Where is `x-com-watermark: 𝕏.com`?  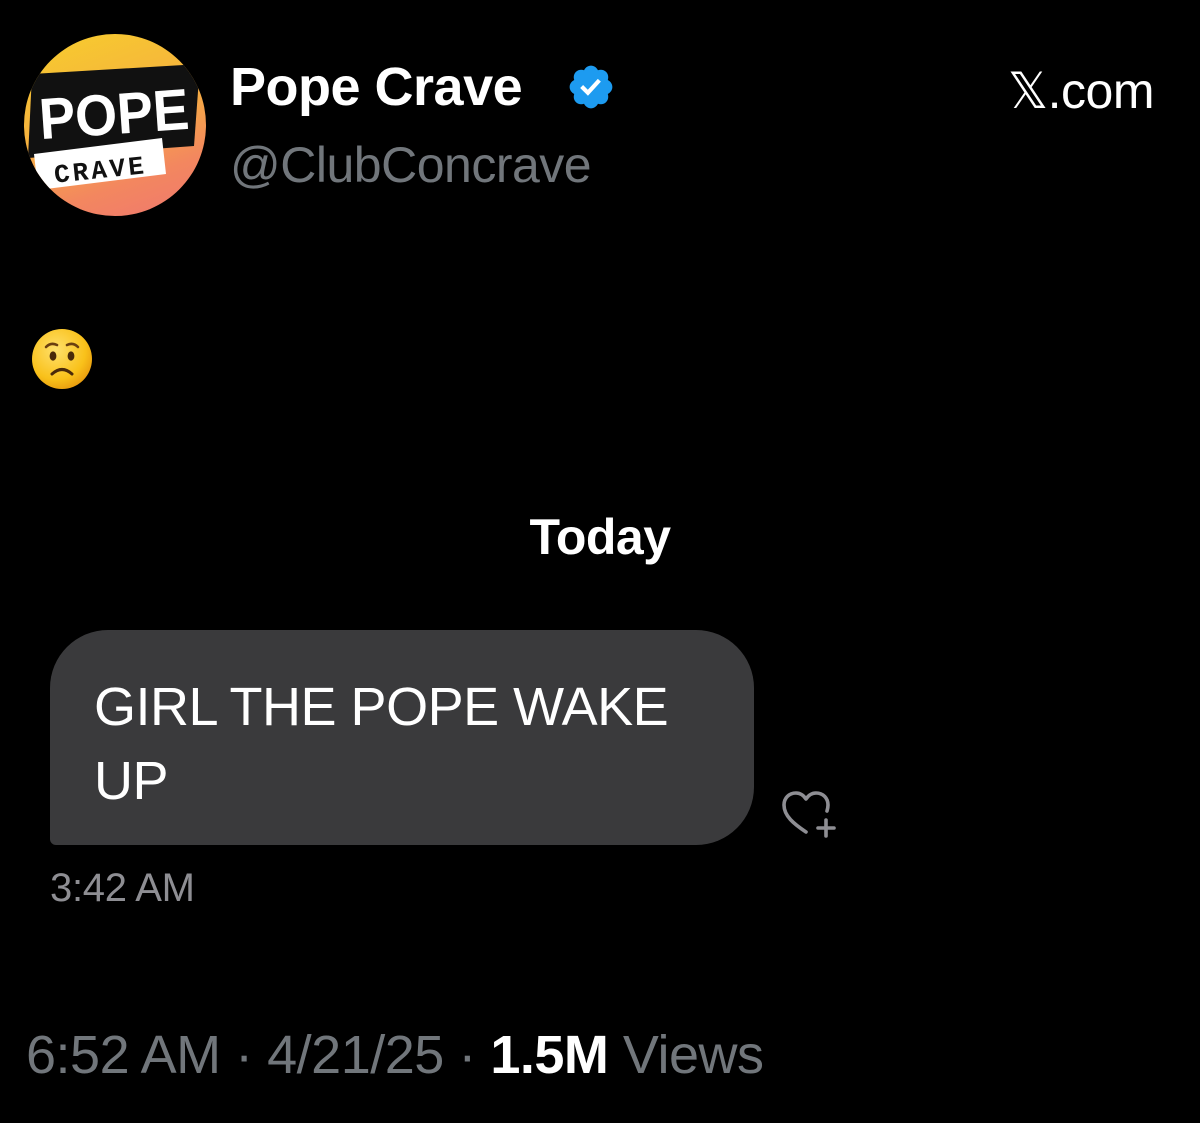 x-com-watermark: 𝕏.com is located at coordinates (1081, 91).